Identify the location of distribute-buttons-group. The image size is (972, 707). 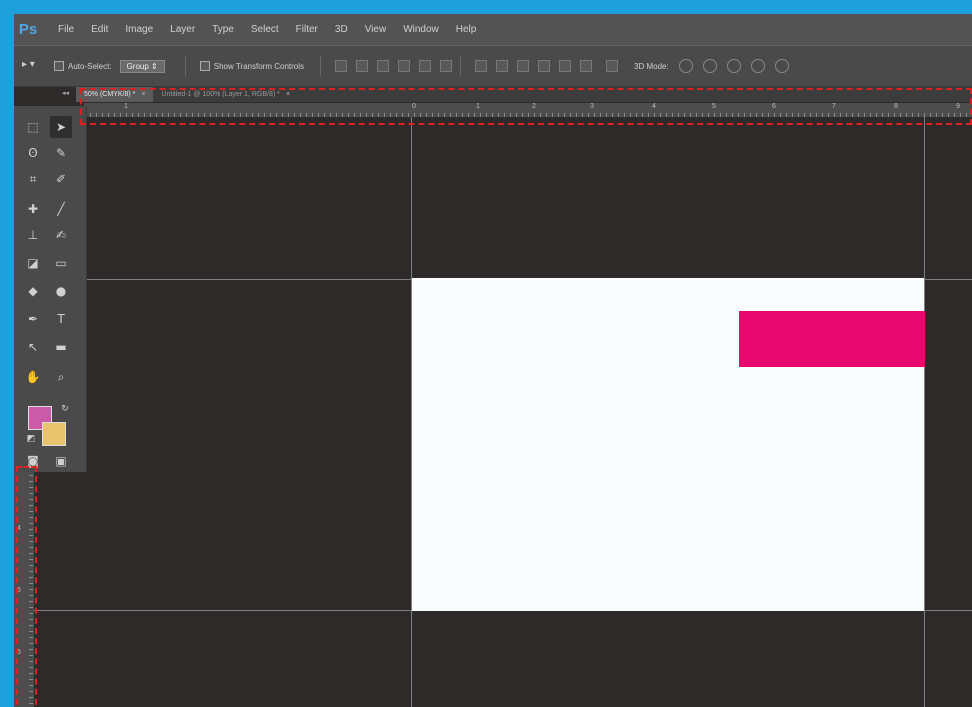
(534, 66).